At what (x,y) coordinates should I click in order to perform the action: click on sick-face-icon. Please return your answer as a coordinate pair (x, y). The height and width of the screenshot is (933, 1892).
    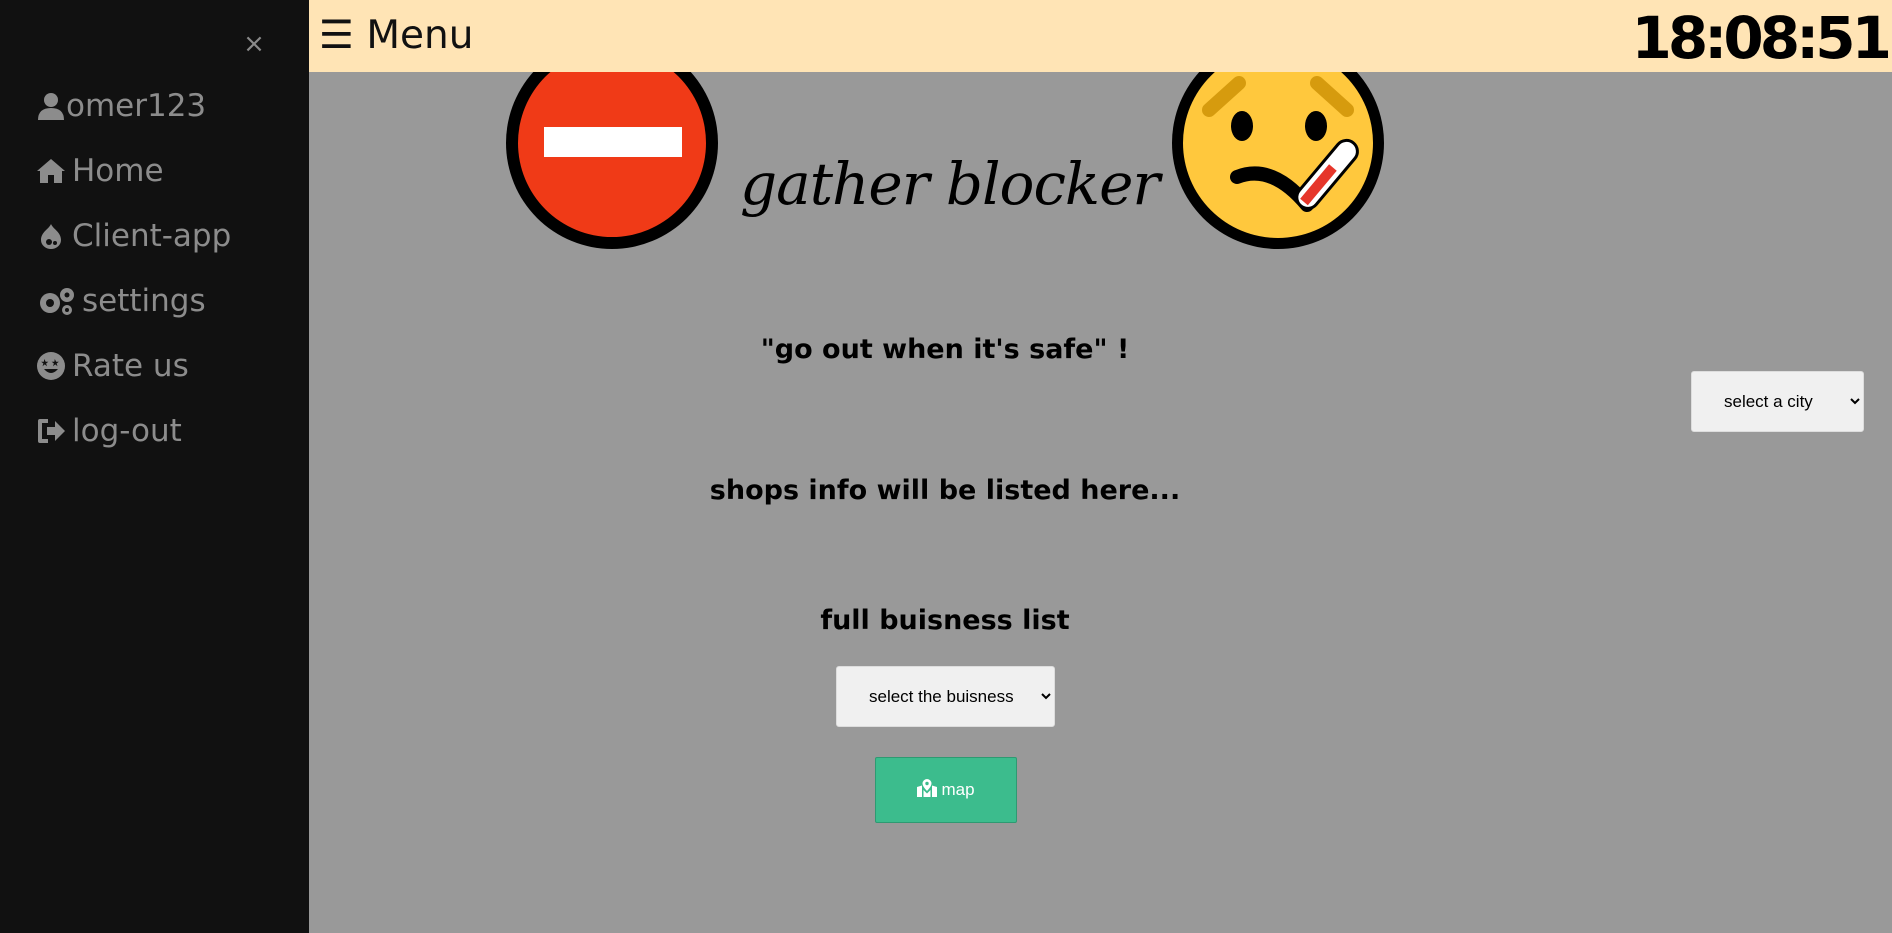
    Looking at the image, I should click on (1278, 146).